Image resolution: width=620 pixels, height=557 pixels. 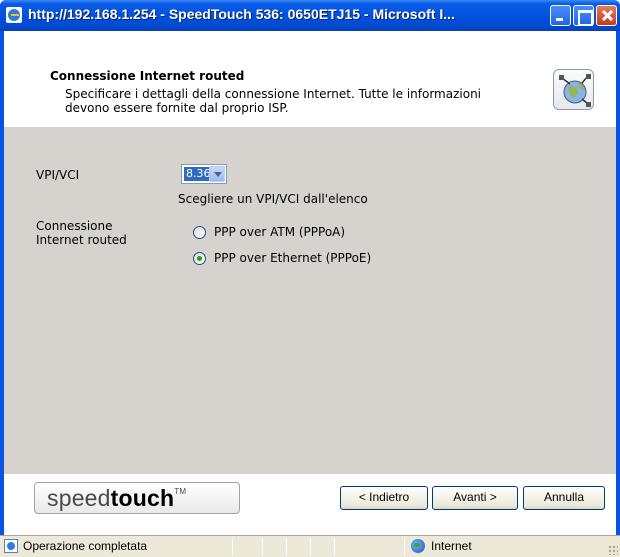 I want to click on cancel-button: Annulla, so click(x=564, y=498).